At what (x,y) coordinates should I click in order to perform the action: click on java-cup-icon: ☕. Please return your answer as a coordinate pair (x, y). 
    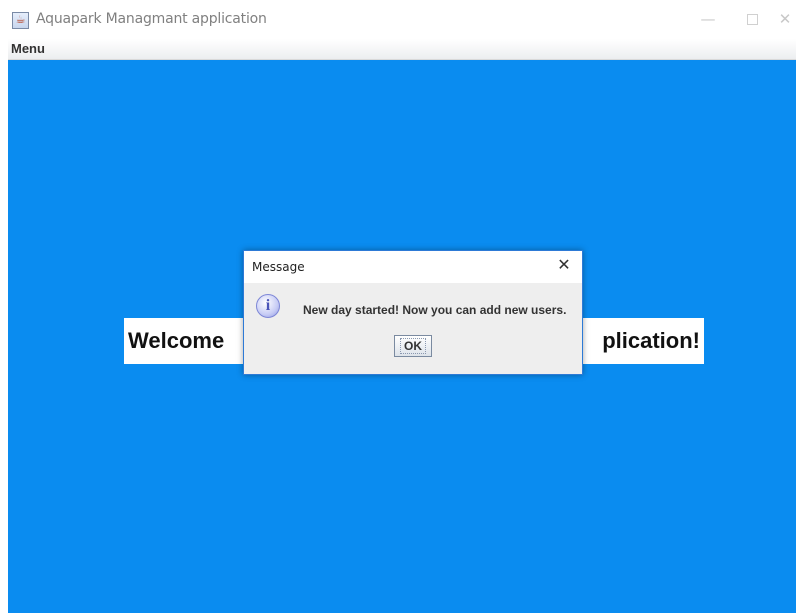
    Looking at the image, I should click on (20, 20).